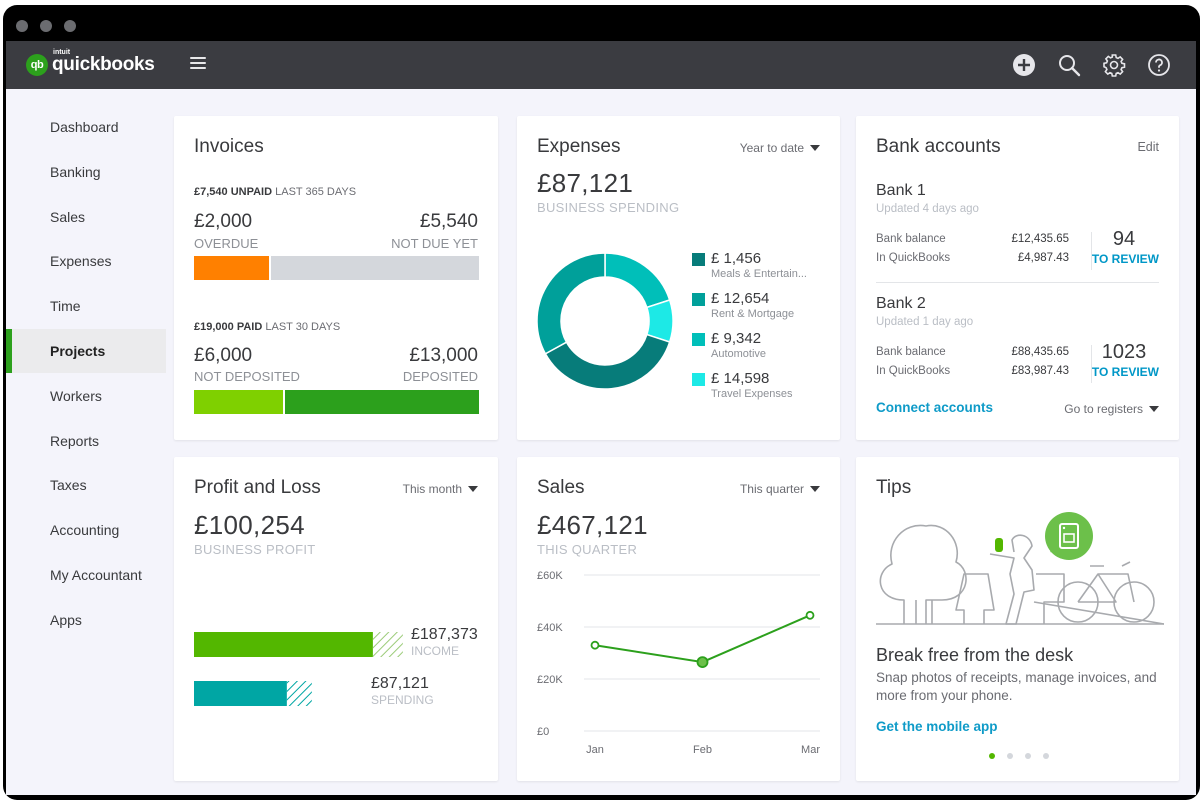 This screenshot has width=1204, height=802. I want to click on sales-line-chart: £0 £20K £40K £60K Jan Feb Mar, so click(678, 672).